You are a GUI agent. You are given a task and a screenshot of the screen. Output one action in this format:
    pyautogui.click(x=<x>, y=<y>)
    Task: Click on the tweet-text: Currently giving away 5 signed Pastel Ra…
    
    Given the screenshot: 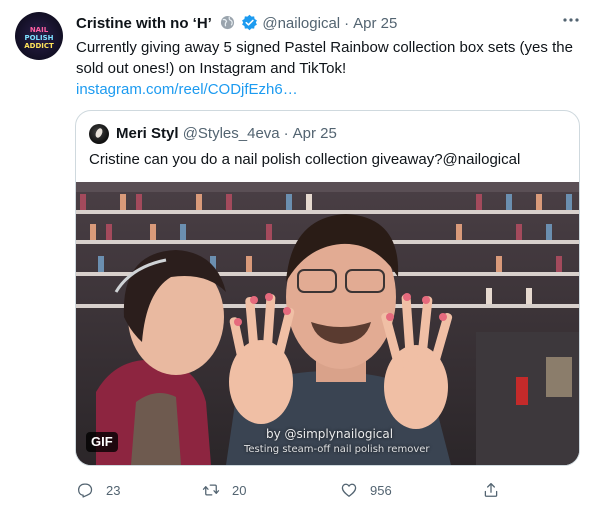 What is the action you would take?
    pyautogui.click(x=324, y=58)
    